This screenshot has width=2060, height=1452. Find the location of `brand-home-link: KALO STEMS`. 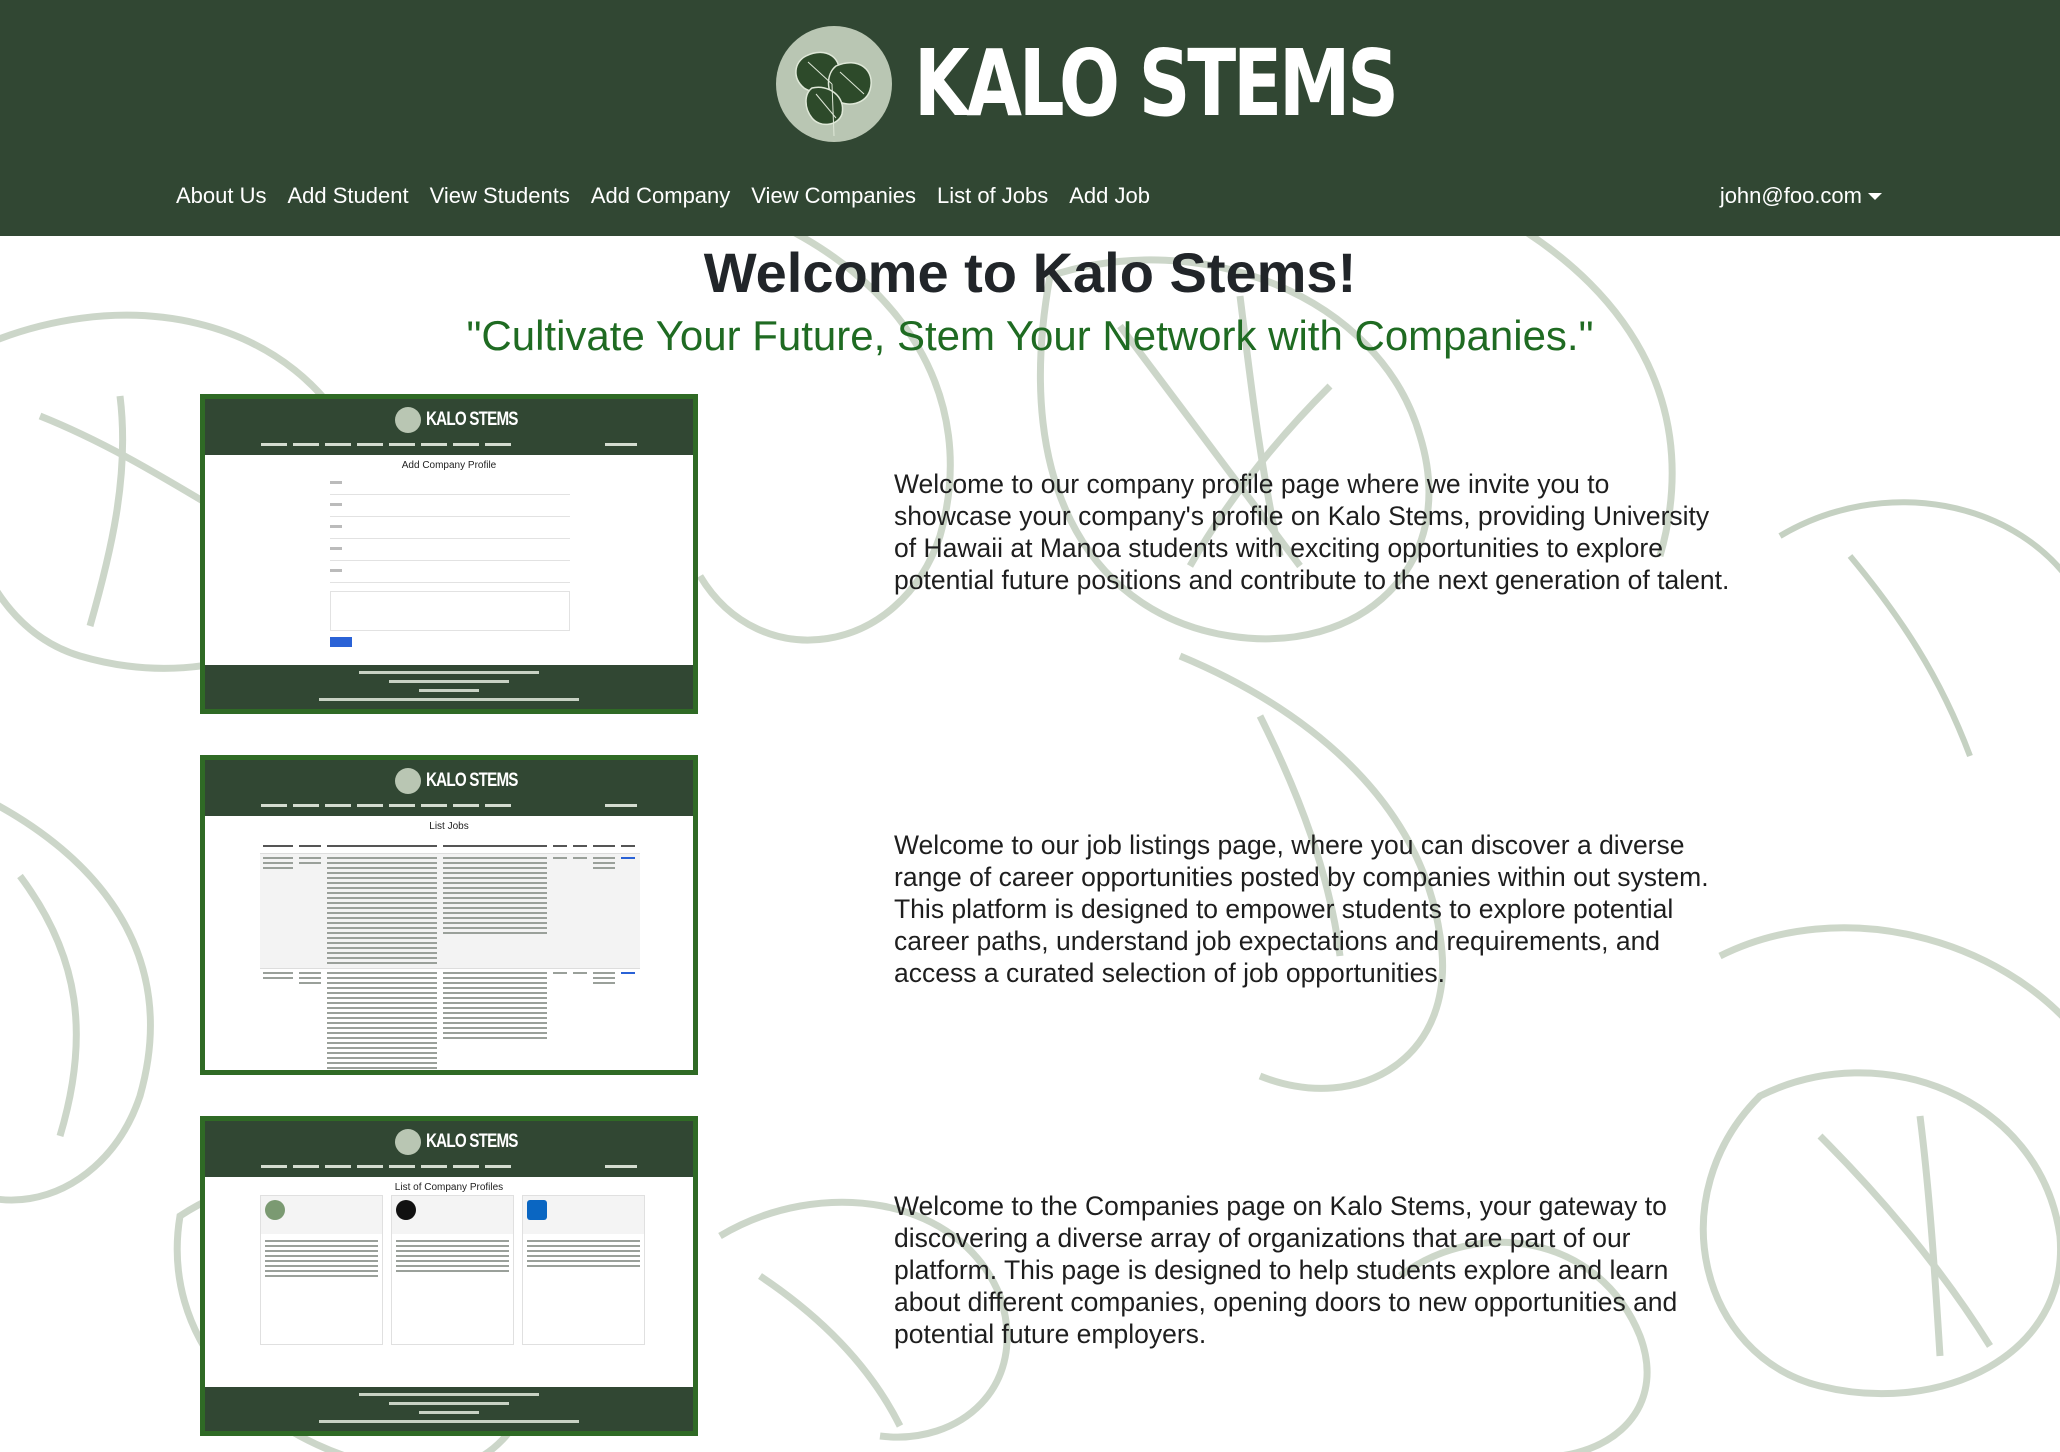

brand-home-link: KALO STEMS is located at coordinates (1154, 84).